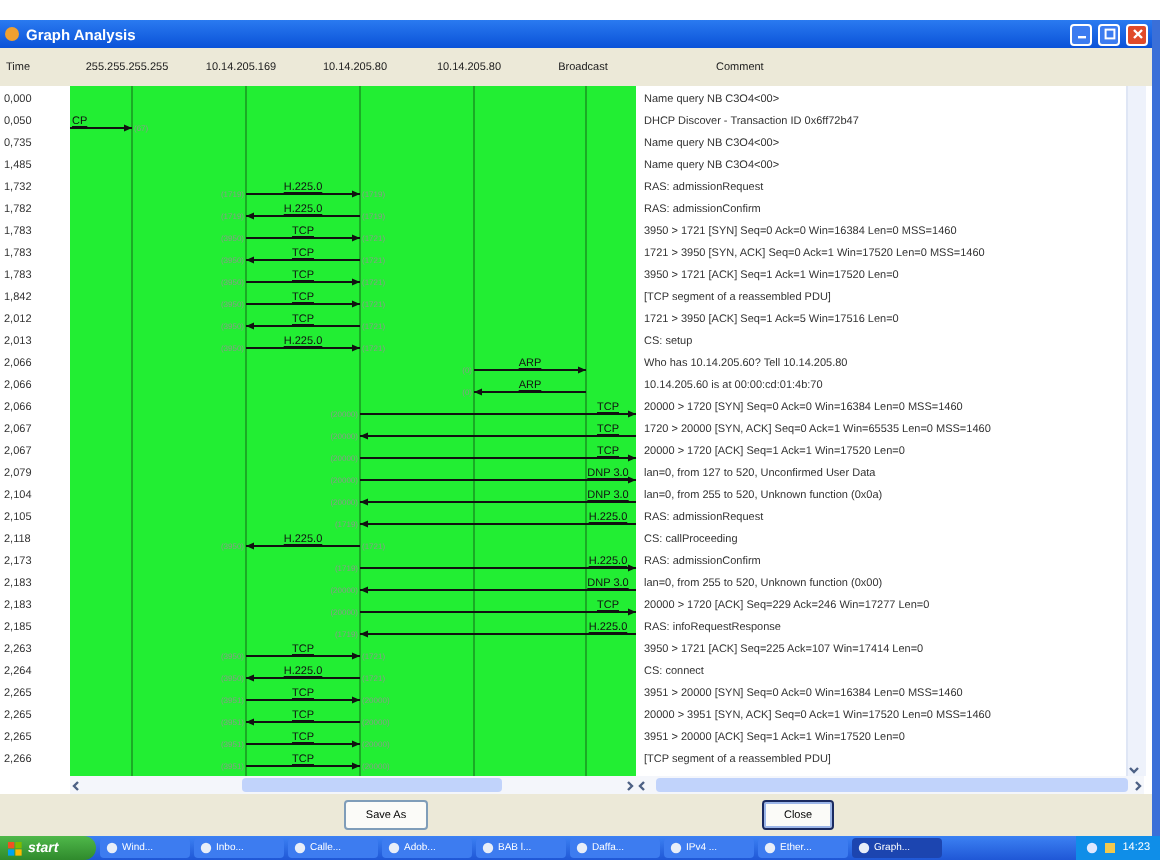 Image resolution: width=1160 pixels, height=860 pixels. Describe the element at coordinates (1136, 430) in the screenshot. I see `vertical-scrollbar` at that location.